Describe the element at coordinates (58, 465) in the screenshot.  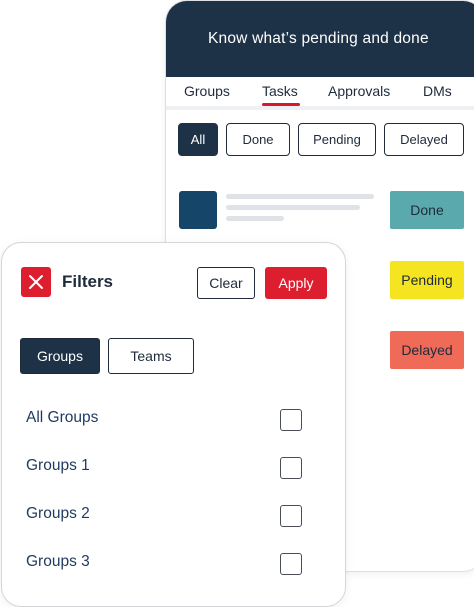
I see `option-label-groups-1: Groups 1` at that location.